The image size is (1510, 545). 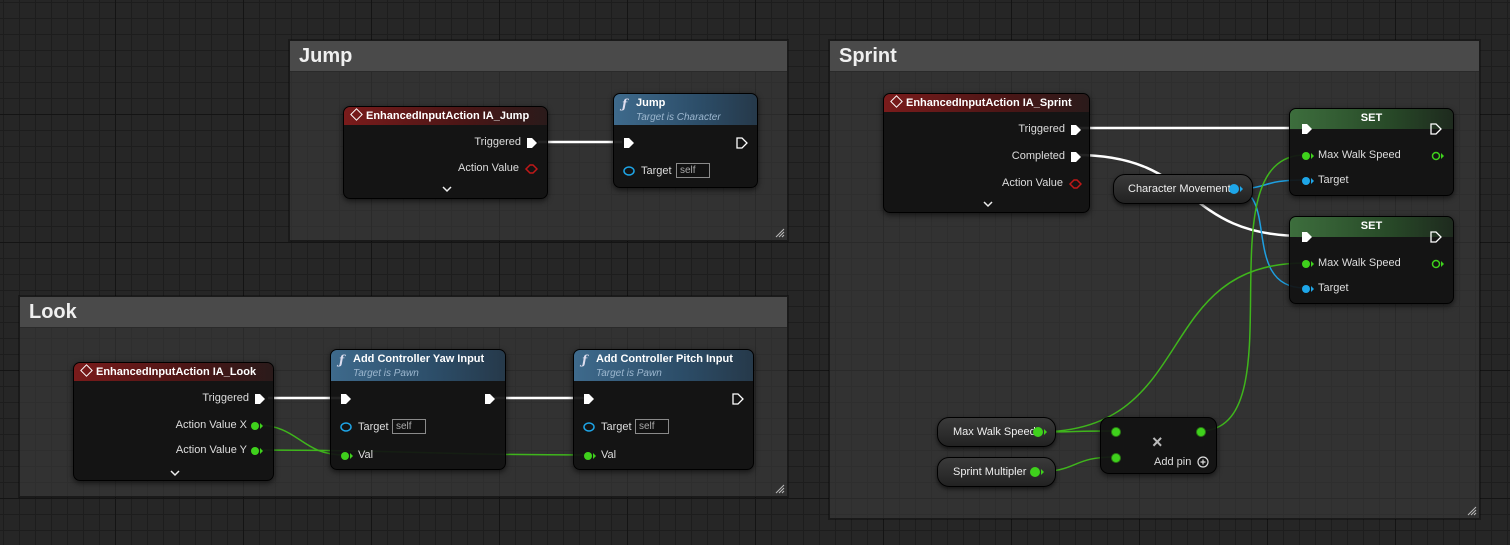 I want to click on node-header: EnhancedInputAction IA_Jump, so click(x=445, y=116).